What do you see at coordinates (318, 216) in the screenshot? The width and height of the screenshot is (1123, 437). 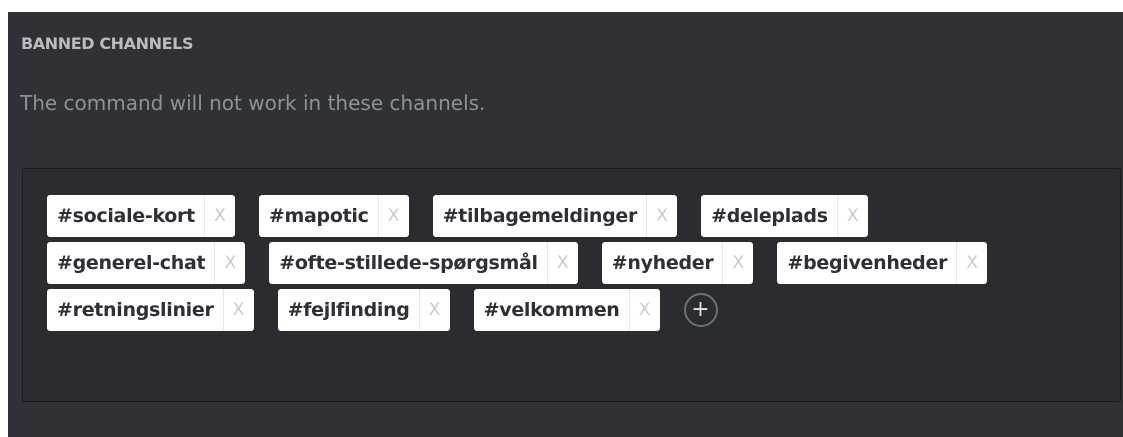 I see `channel-tag-label: #mapotic` at bounding box center [318, 216].